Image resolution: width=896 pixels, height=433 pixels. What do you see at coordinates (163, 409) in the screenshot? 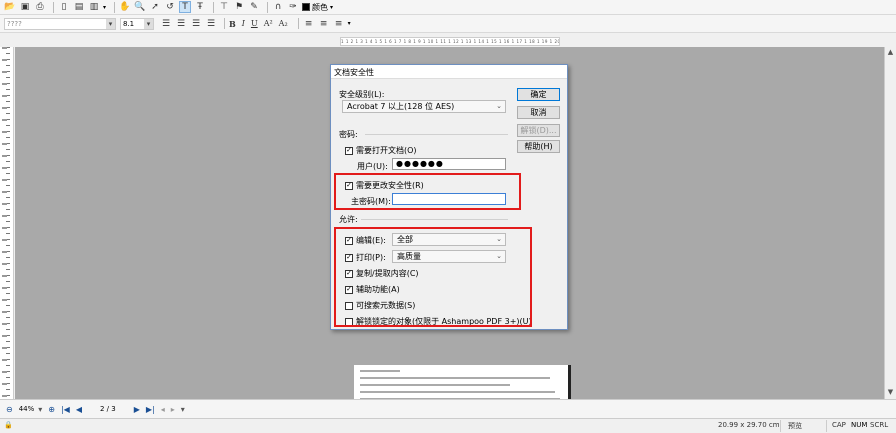
I see `back-icon: ◂` at bounding box center [163, 409].